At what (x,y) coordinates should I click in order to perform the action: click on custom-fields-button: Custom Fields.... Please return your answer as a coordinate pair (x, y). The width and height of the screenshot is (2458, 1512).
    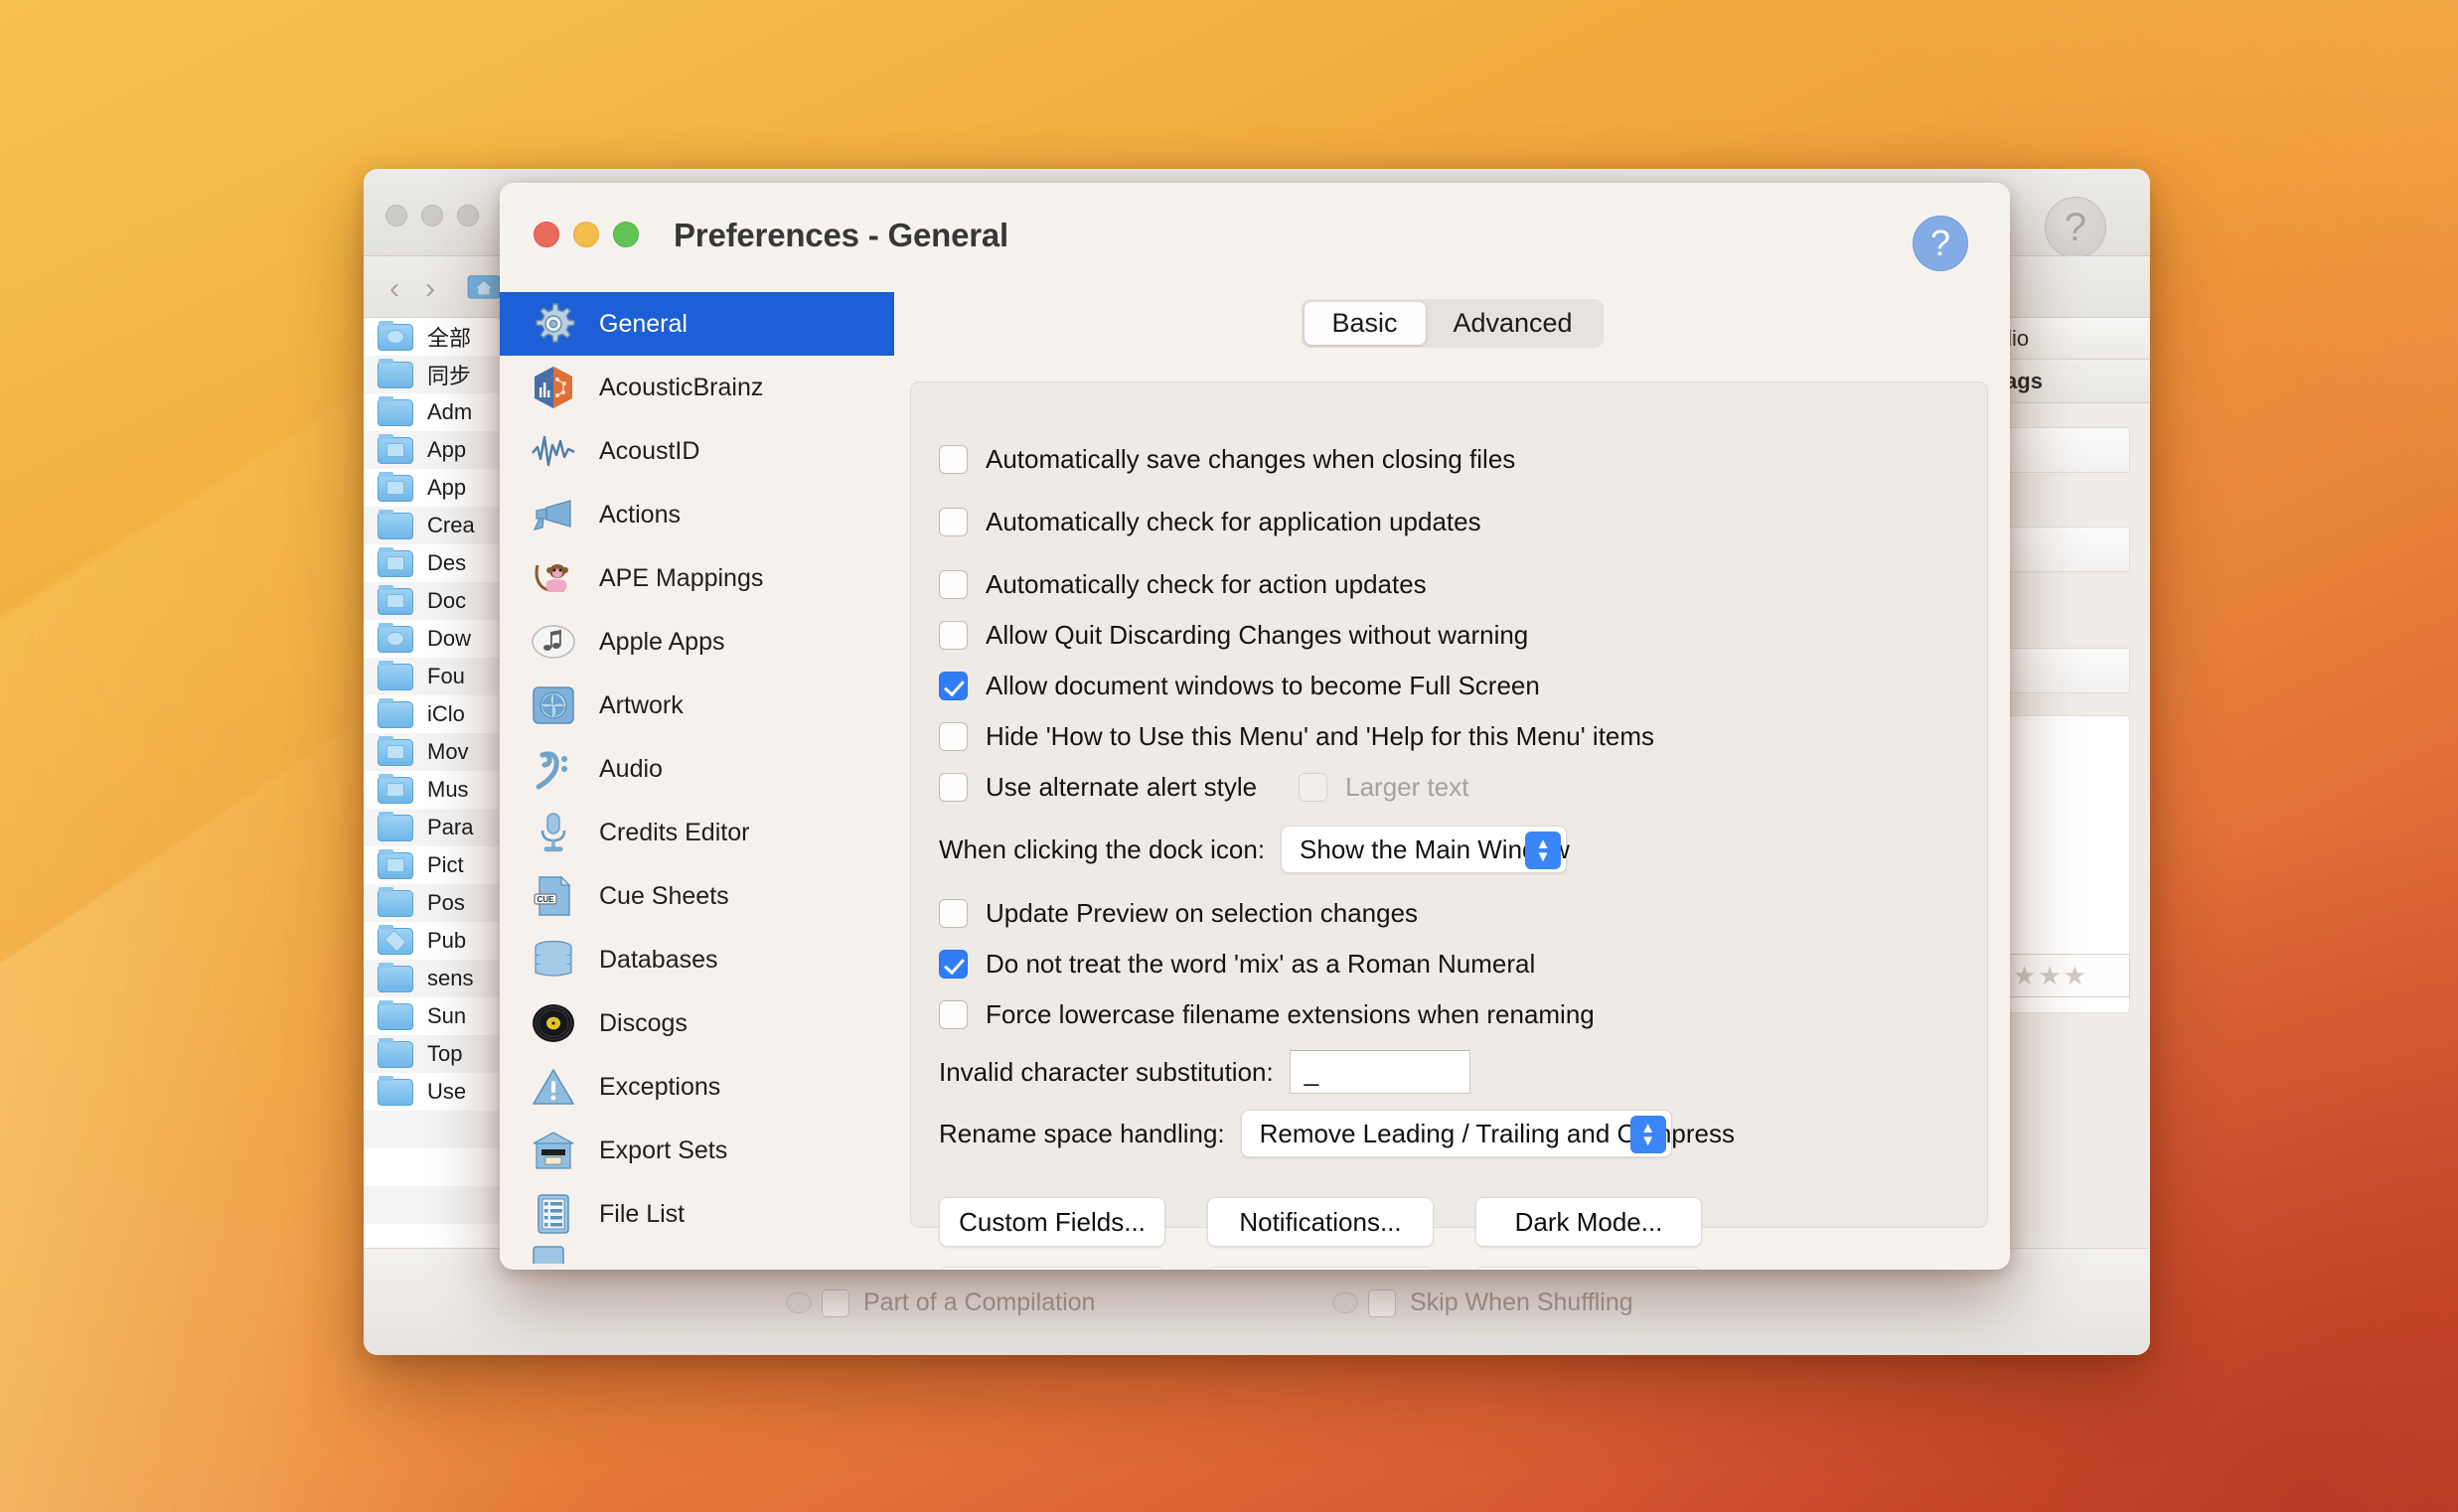
    Looking at the image, I should click on (1052, 1222).